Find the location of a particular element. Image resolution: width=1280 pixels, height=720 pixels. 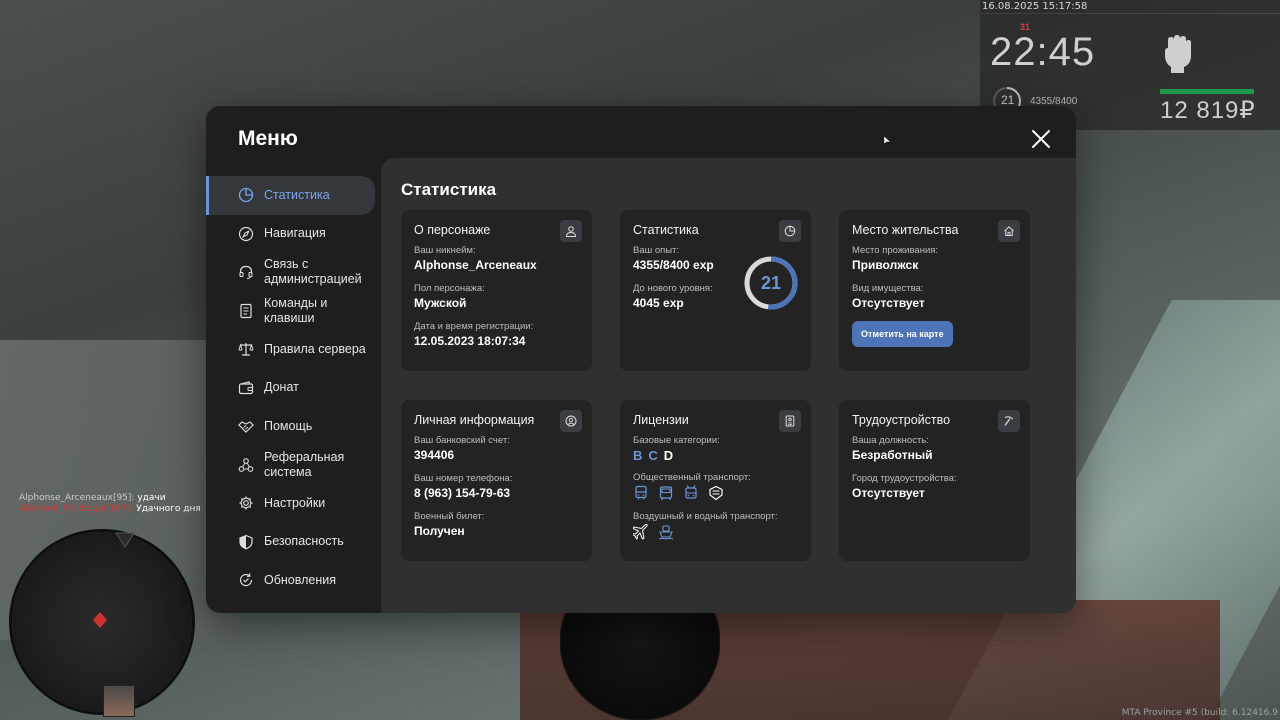

compass-icon is located at coordinates (246, 233).